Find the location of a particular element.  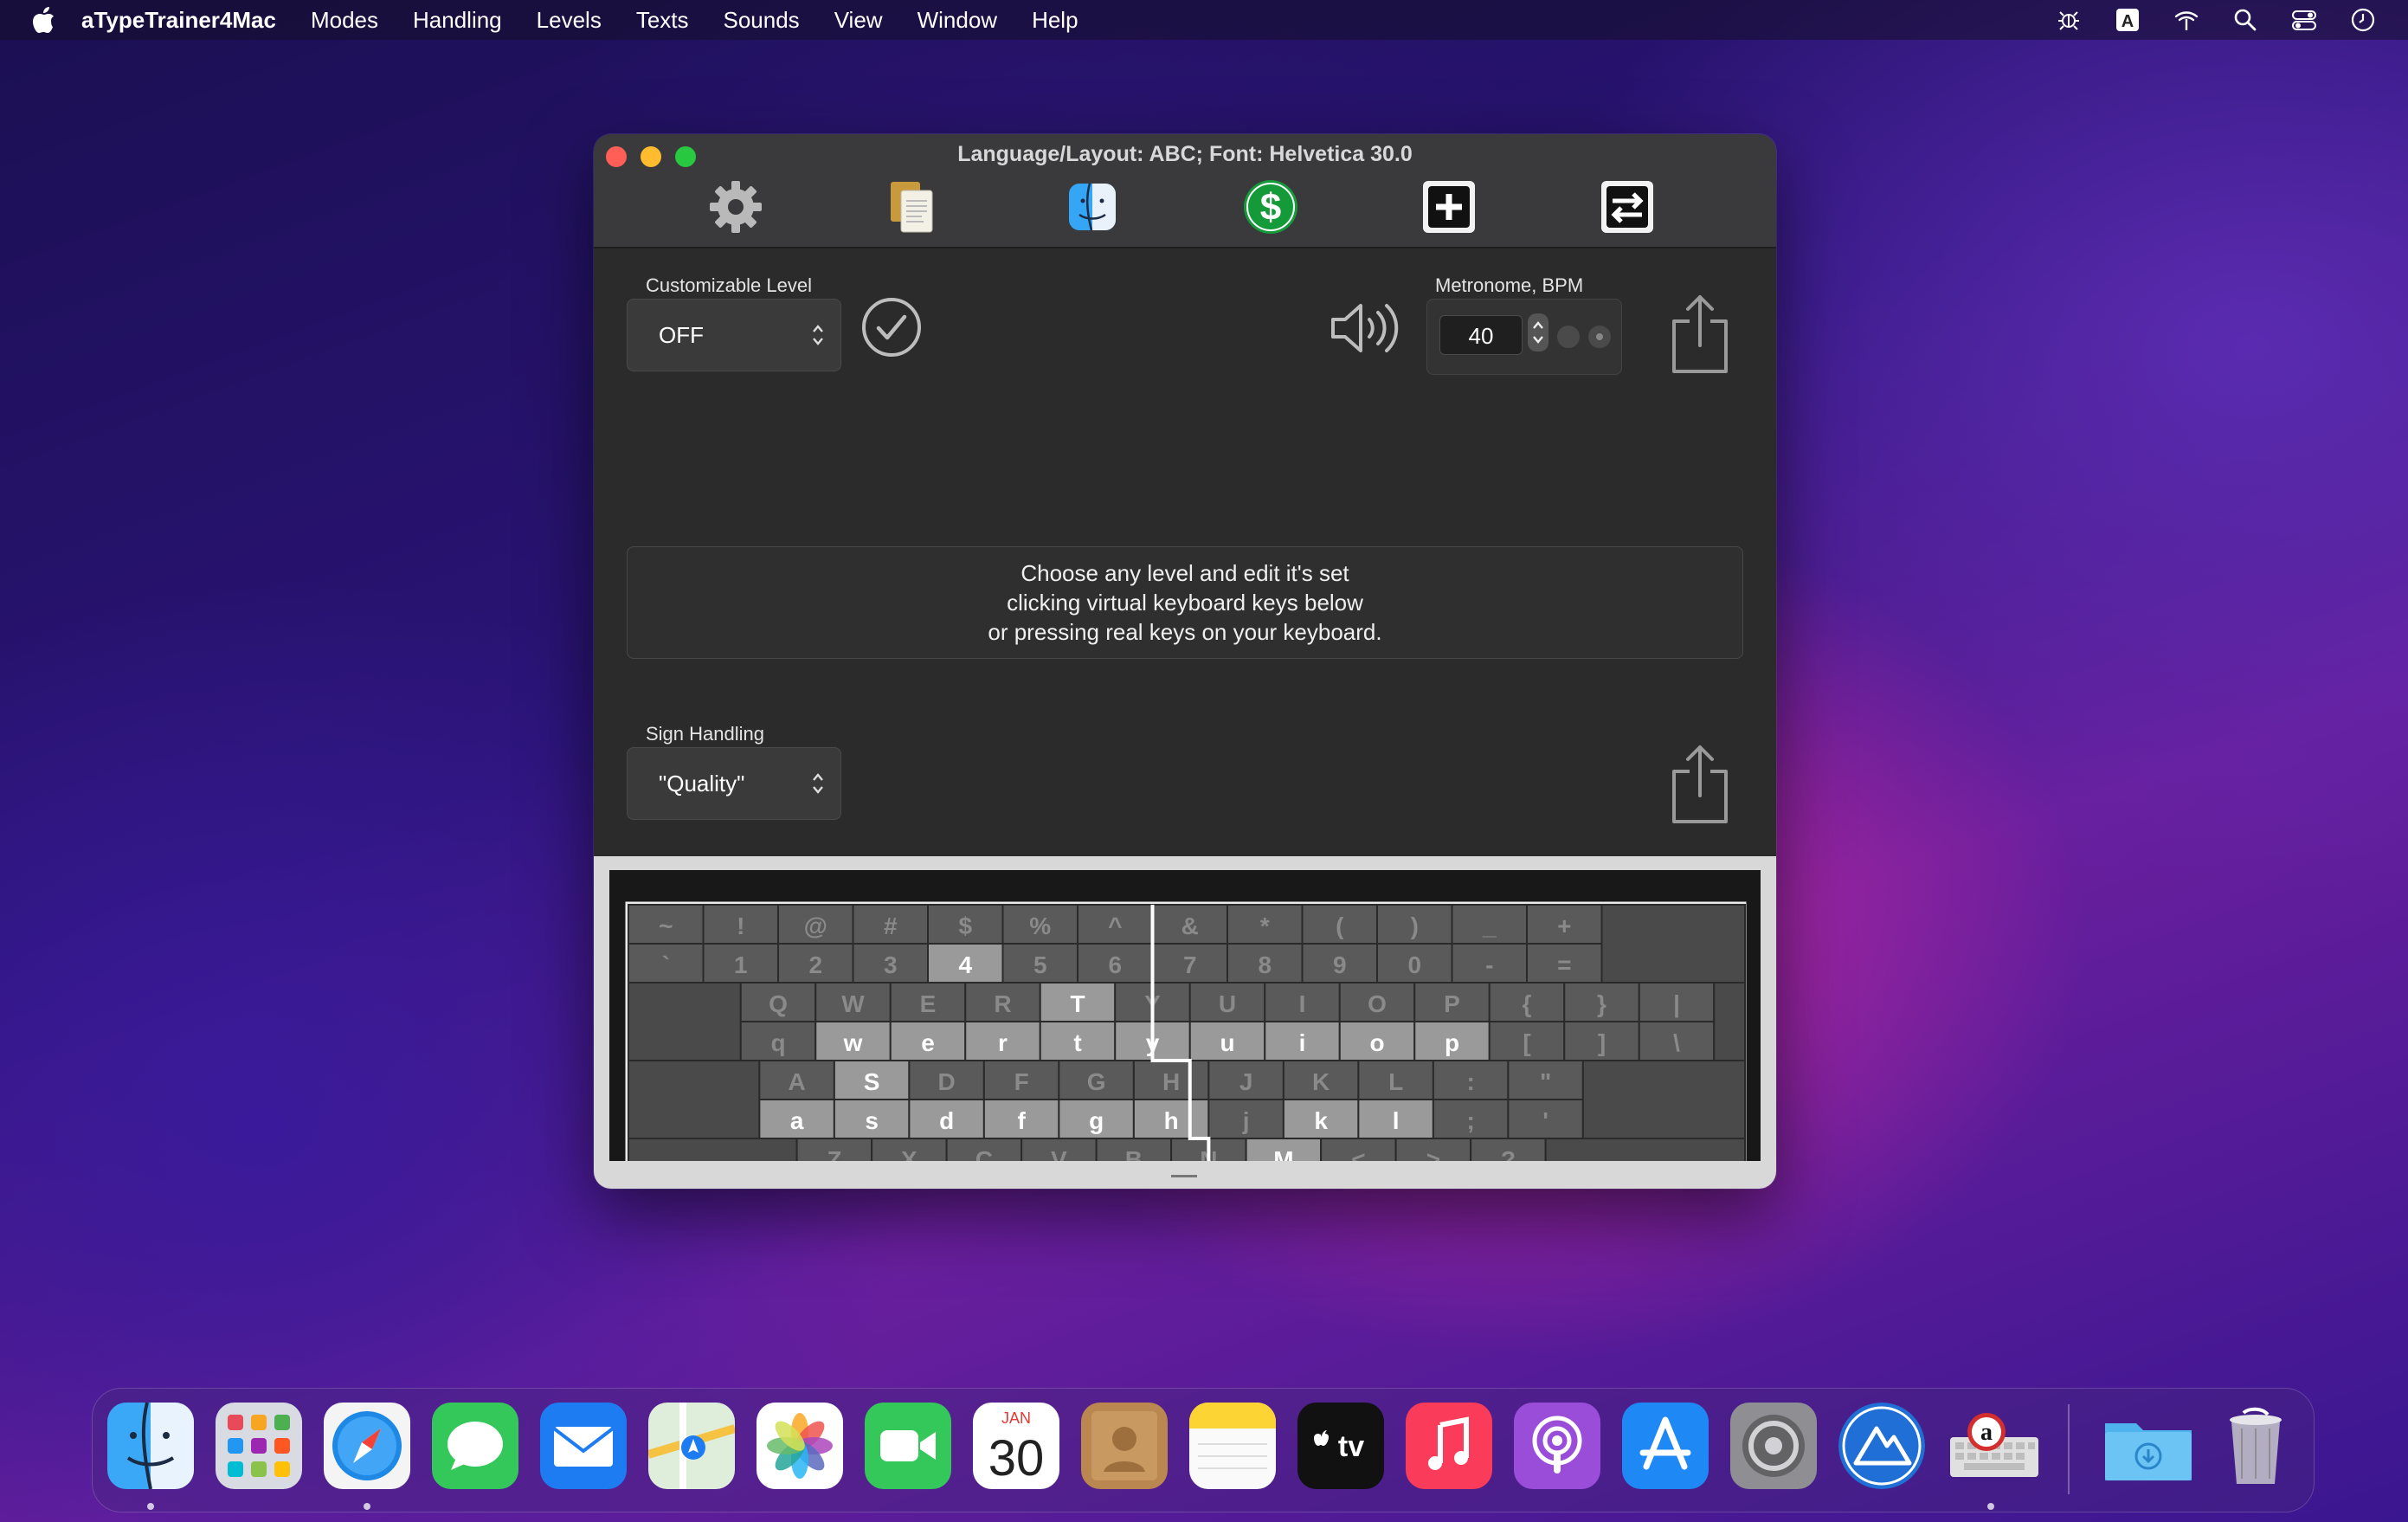

hint-line-2: clicking virtual keyboard keys below is located at coordinates (1185, 603).